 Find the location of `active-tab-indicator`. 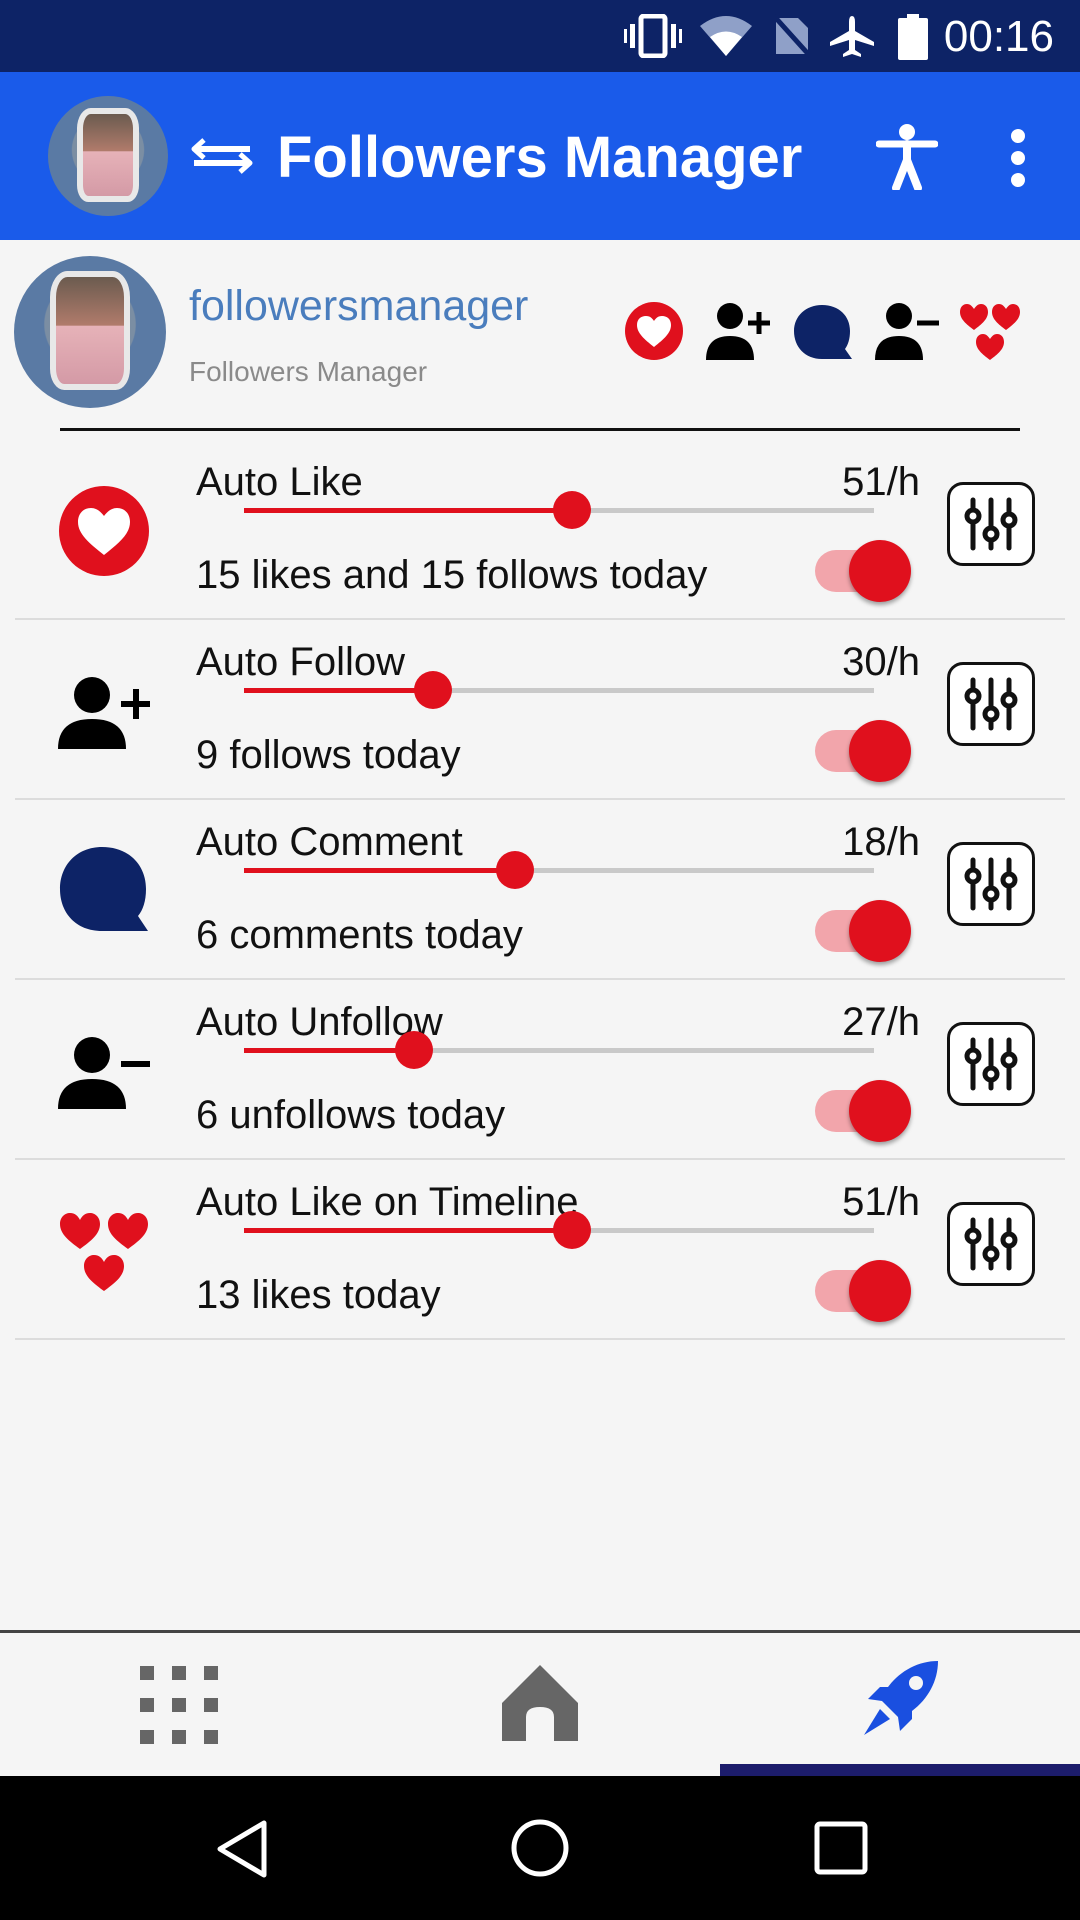

active-tab-indicator is located at coordinates (900, 1770).